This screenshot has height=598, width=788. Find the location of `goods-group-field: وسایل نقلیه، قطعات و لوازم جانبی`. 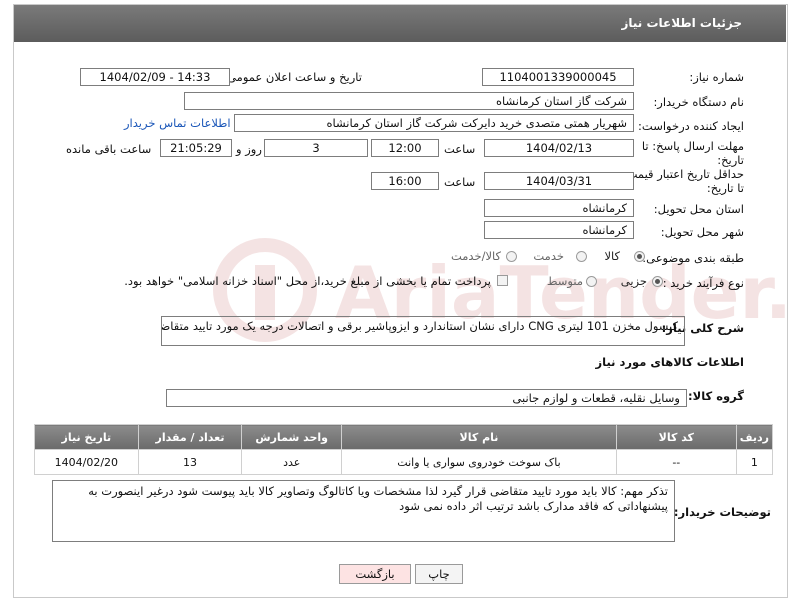

goods-group-field: وسایل نقلیه، قطعات و لوازم جانبی is located at coordinates (426, 398).